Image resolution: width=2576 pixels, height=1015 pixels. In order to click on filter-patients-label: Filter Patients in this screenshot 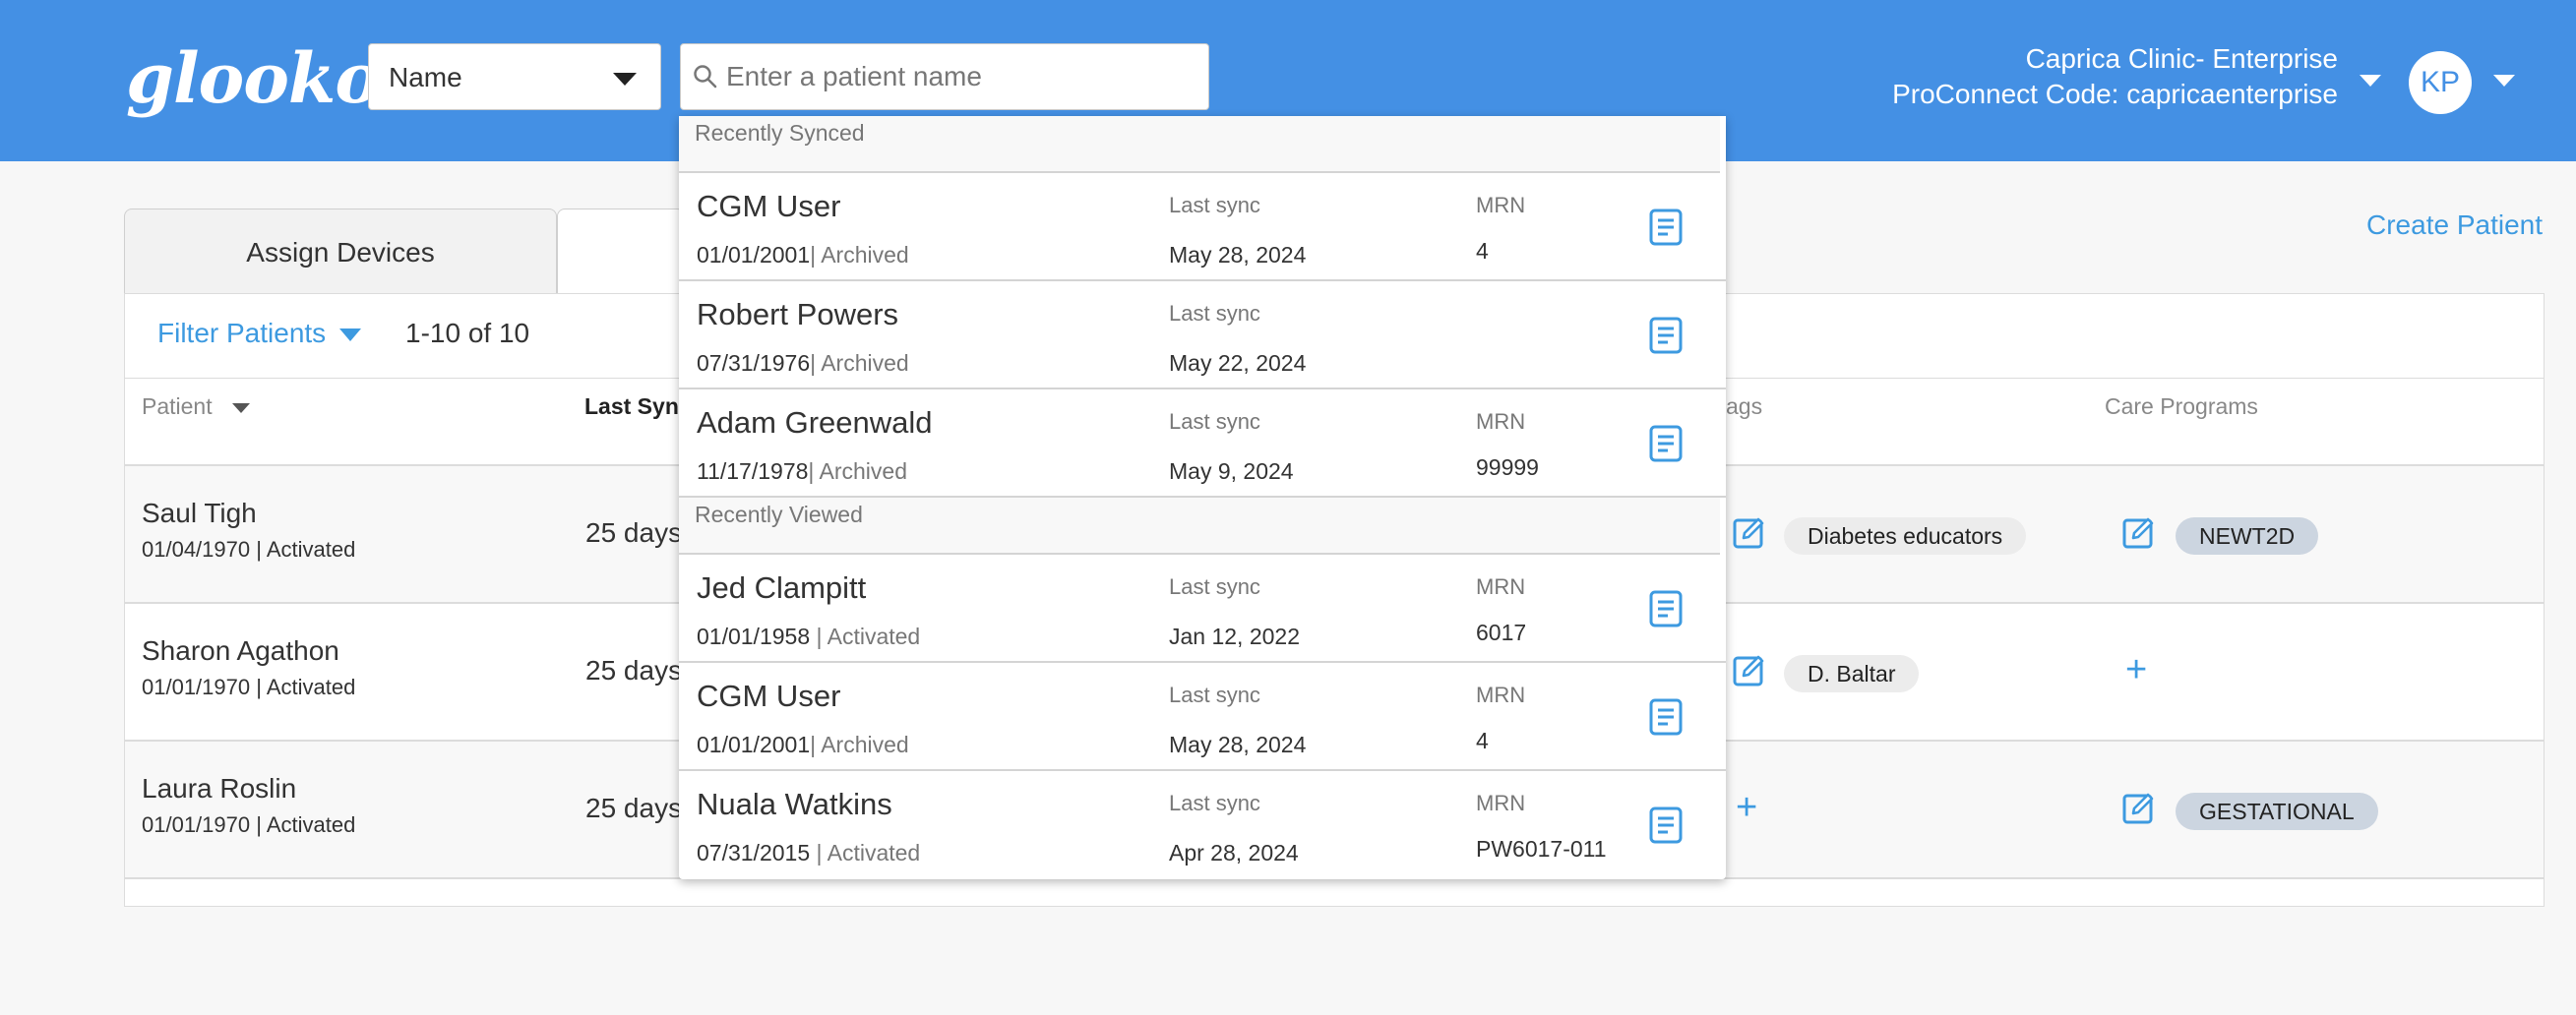, I will do `click(242, 333)`.